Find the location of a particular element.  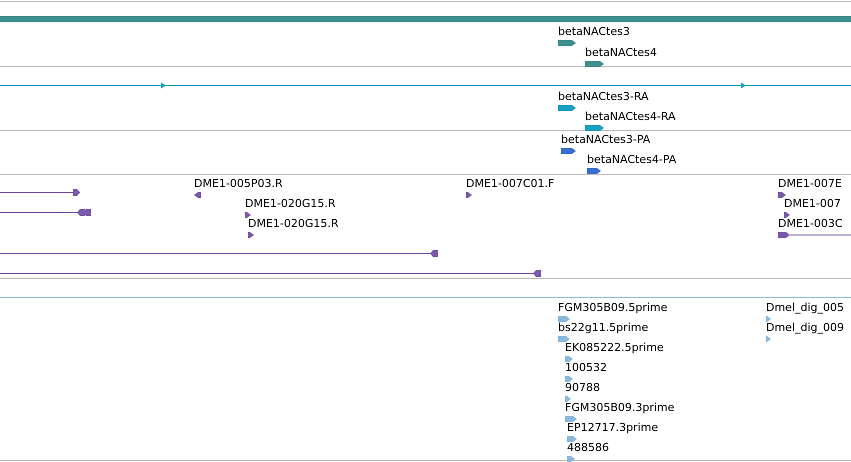

feature-label: betaNACtes4-PA is located at coordinates (631, 159).